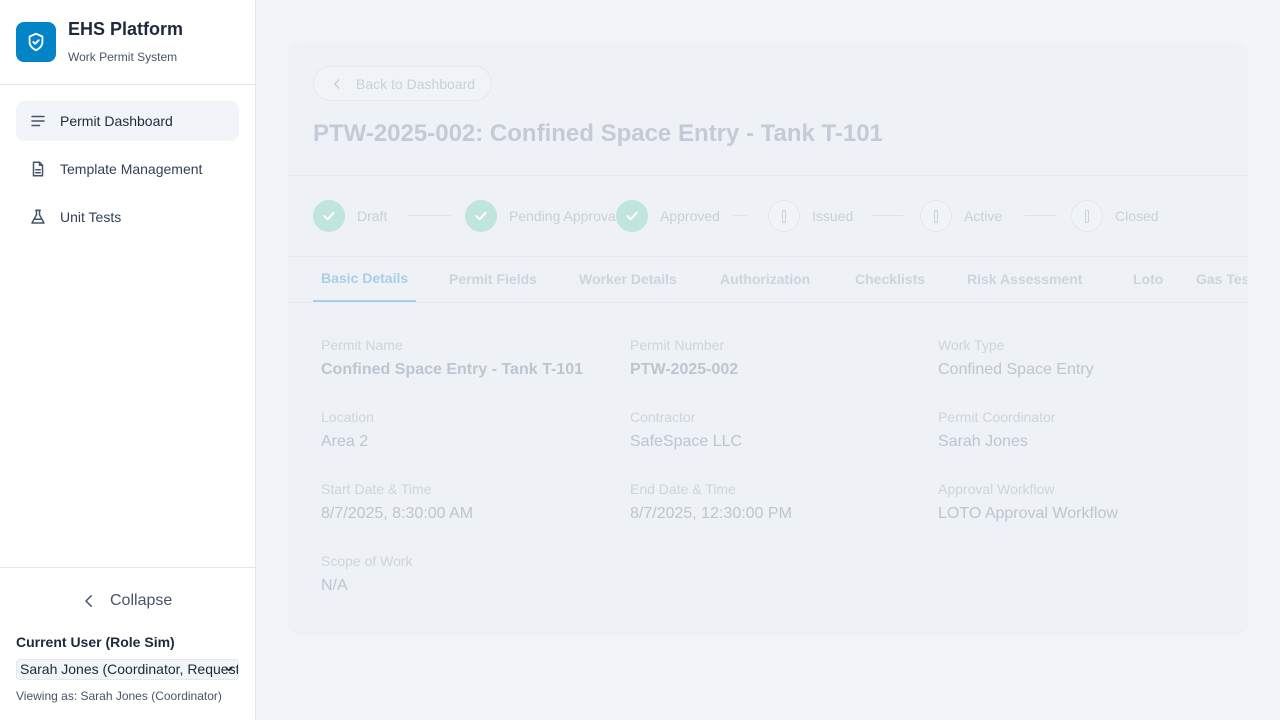 This screenshot has height=720, width=1280. Describe the element at coordinates (38, 121) in the screenshot. I see `list-icon` at that location.